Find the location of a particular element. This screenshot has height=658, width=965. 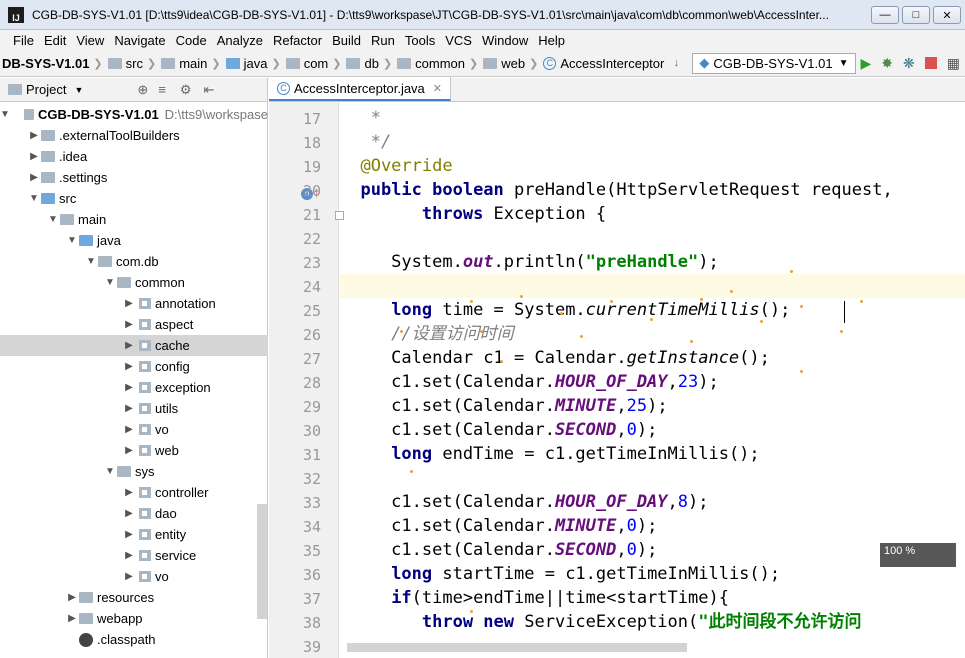

menu-item-help: Help is located at coordinates (551, 40).